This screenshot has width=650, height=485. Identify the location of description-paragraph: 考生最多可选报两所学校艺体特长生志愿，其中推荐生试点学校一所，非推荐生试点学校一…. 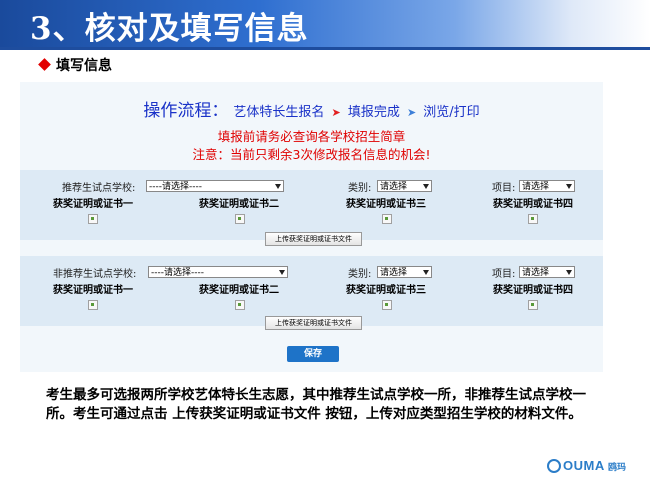
(316, 404).